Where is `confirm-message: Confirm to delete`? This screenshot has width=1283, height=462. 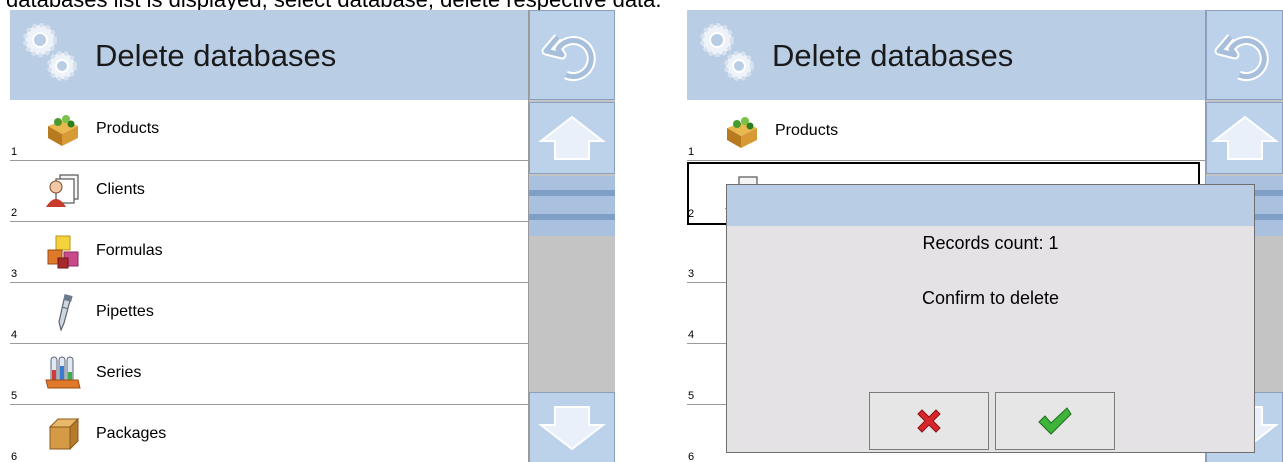
confirm-message: Confirm to delete is located at coordinates (990, 298).